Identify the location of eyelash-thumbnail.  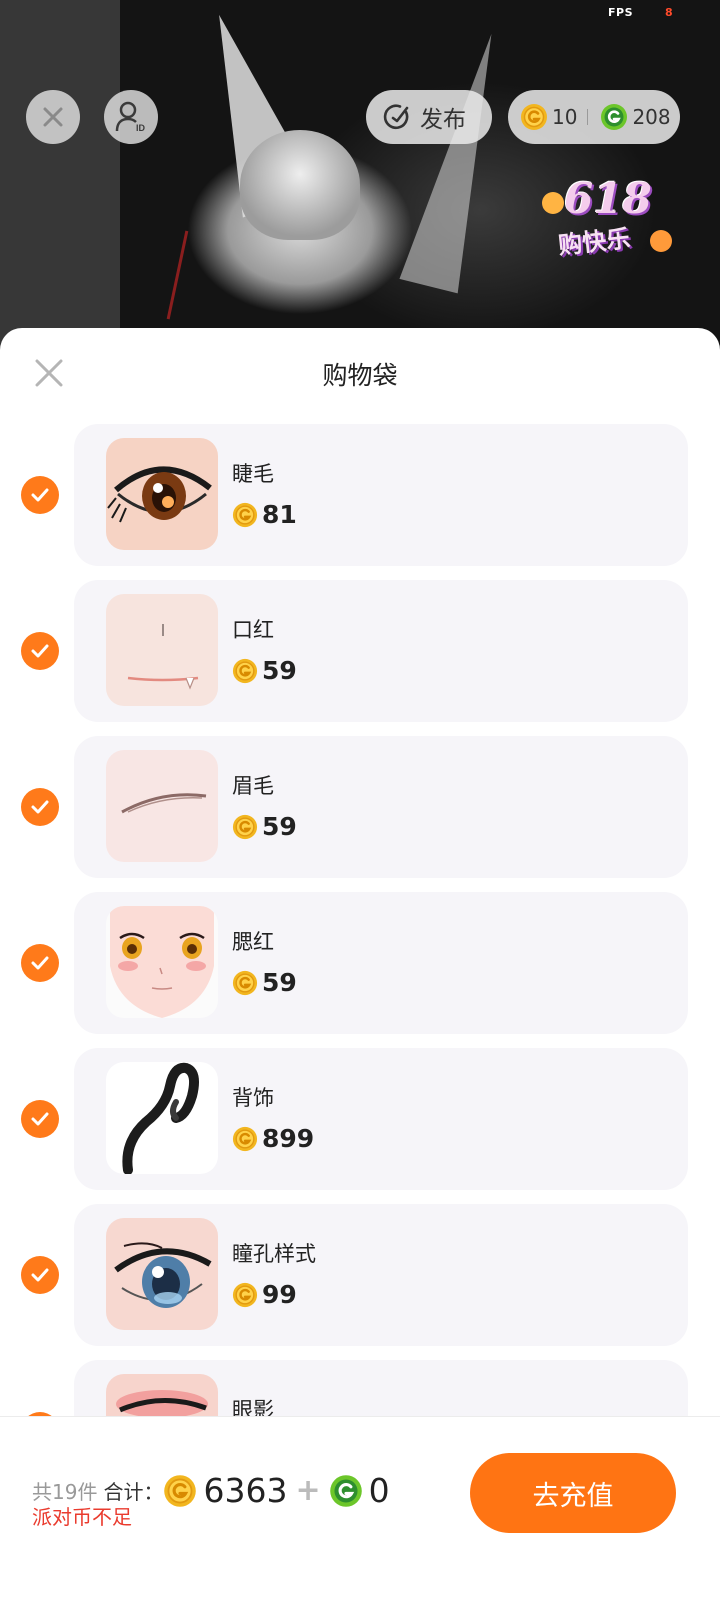
(162, 494).